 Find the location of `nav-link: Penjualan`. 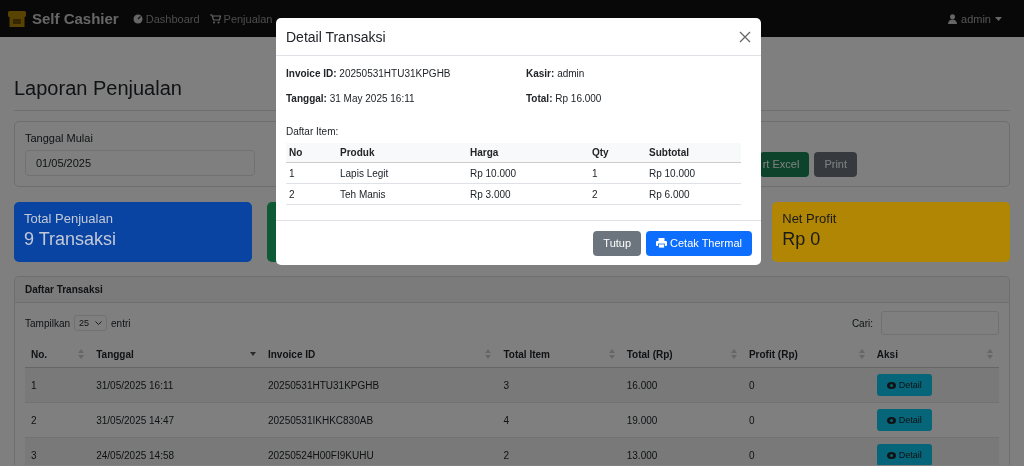

nav-link: Penjualan is located at coordinates (241, 18).